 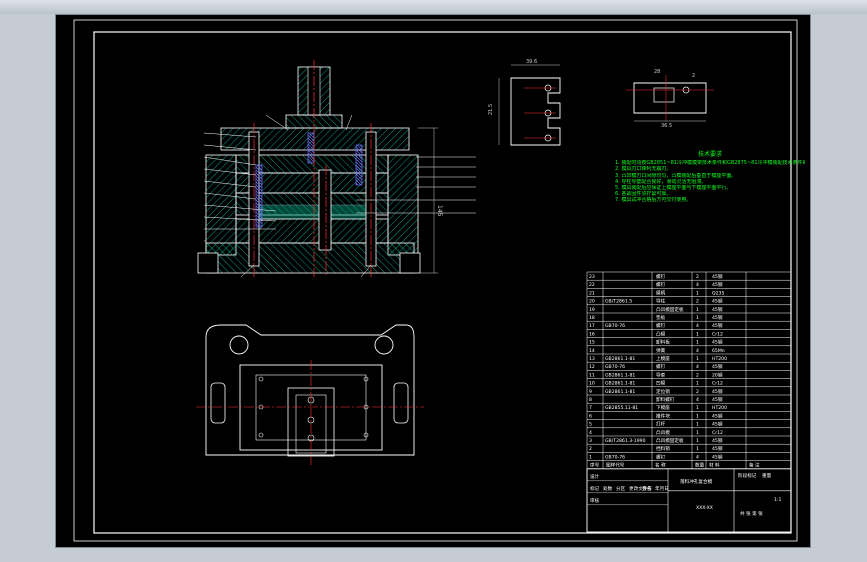 What do you see at coordinates (661, 350) in the screenshot?
I see `bom-cell-name: 弹簧` at bounding box center [661, 350].